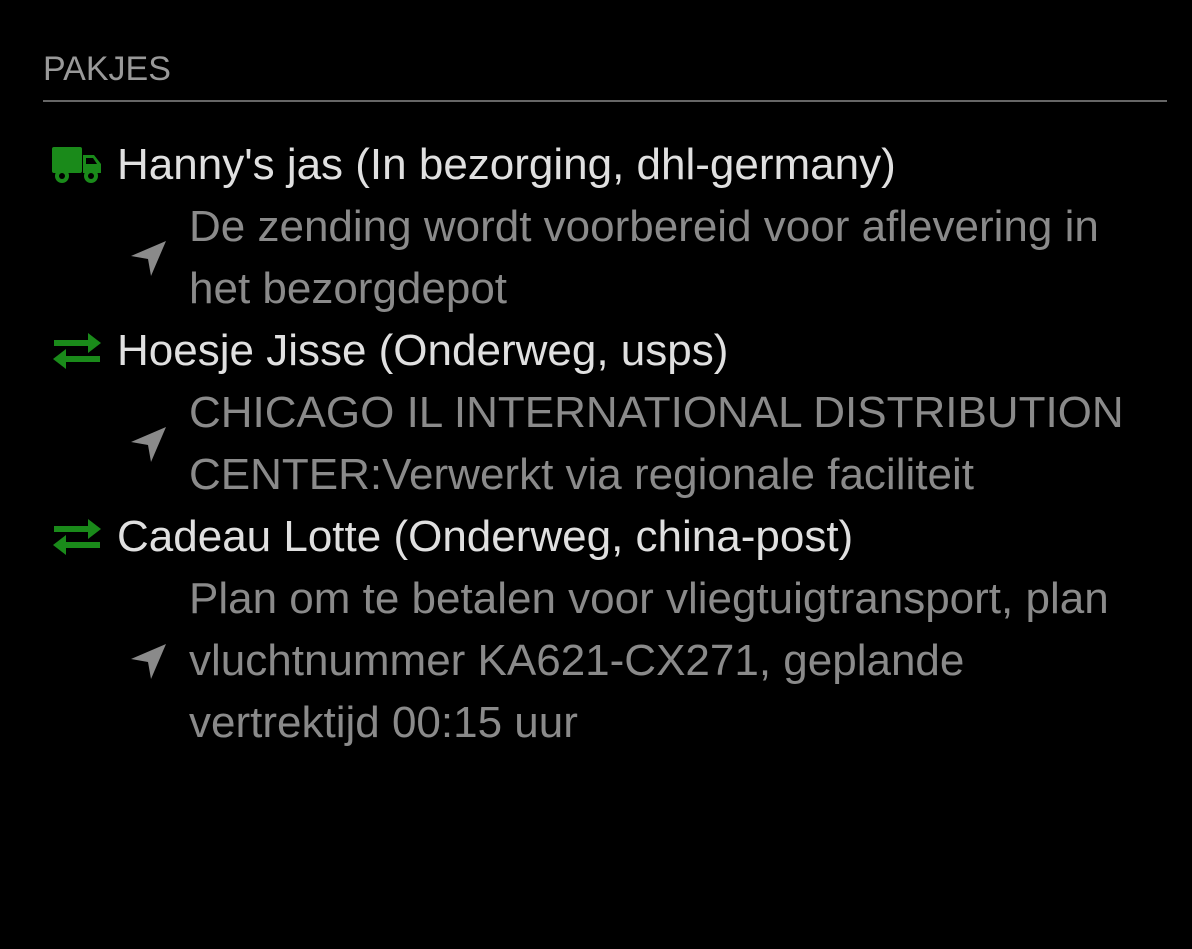  Describe the element at coordinates (423, 350) in the screenshot. I see `parcel-title: Hoesje Jisse (Onderweg, usps)` at that location.